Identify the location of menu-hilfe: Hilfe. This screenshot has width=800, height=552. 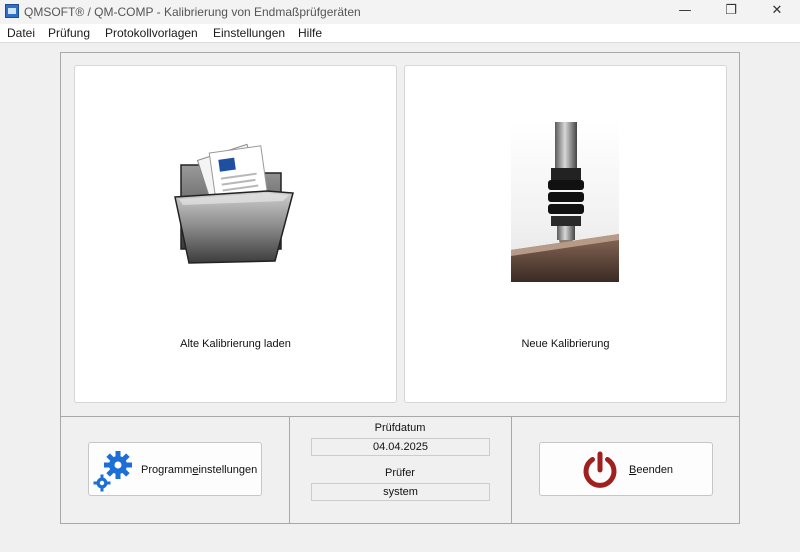
(310, 33).